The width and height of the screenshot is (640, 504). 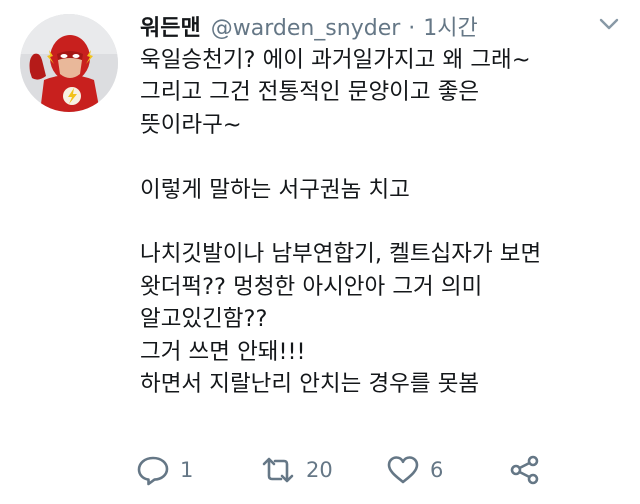 I want to click on tweet-text-line: 하면서 지랄난리 안치는 경우를 못봄, so click(x=310, y=383).